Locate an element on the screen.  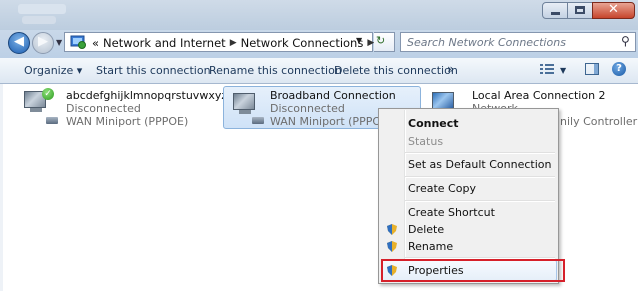
view-dropdown-icon: ▼ is located at coordinates (563, 70).